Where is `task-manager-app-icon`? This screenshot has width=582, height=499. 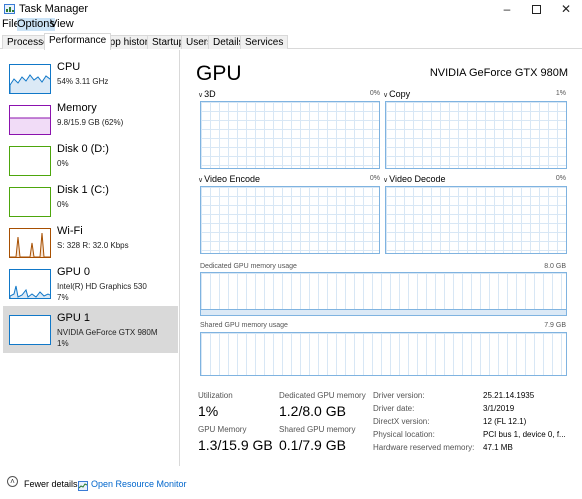
task-manager-app-icon is located at coordinates (9, 9).